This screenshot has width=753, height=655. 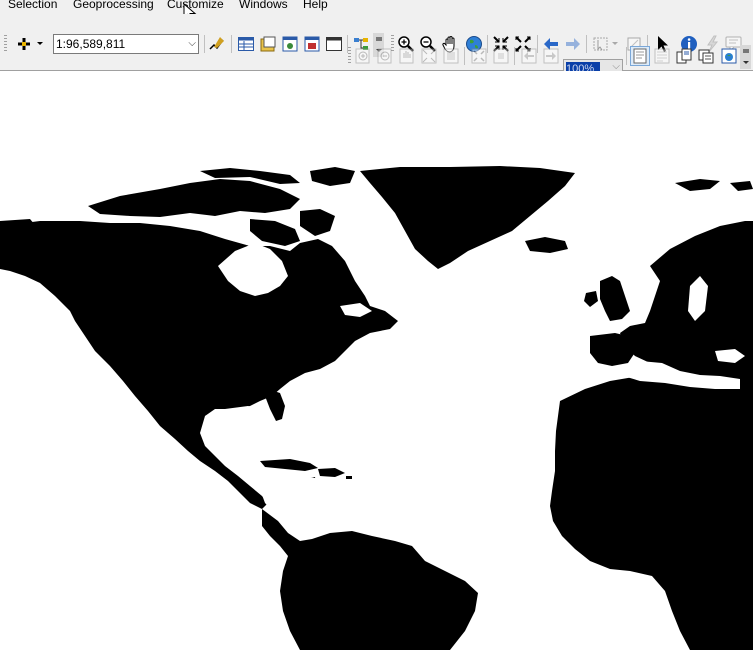 I want to click on model-icon, so click(x=312, y=44).